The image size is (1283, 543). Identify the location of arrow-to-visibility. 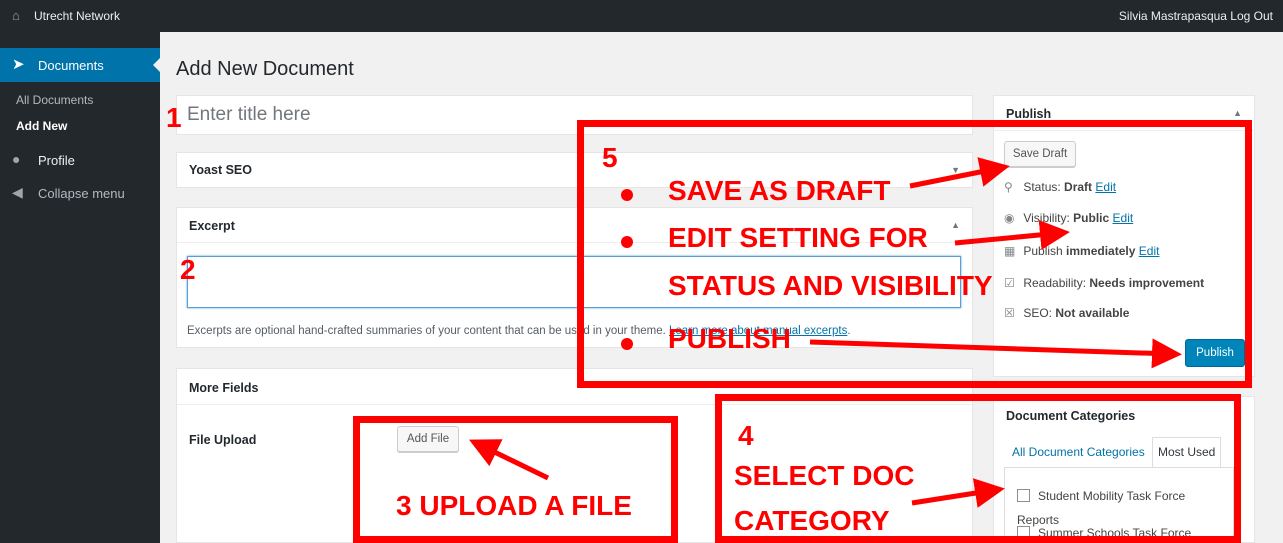
(1012, 234).